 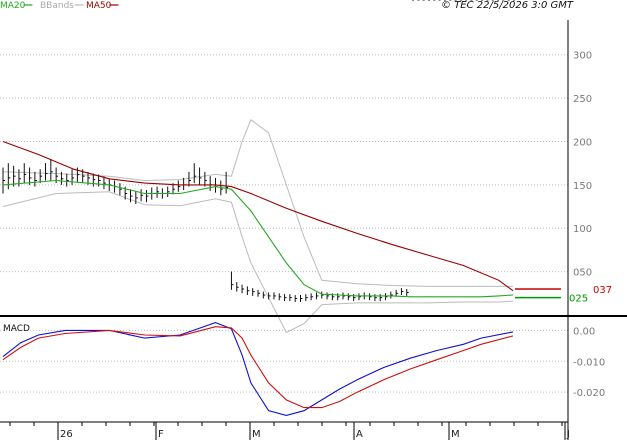 What do you see at coordinates (582, 56) in the screenshot?
I see `main-y-tick-label: 300` at bounding box center [582, 56].